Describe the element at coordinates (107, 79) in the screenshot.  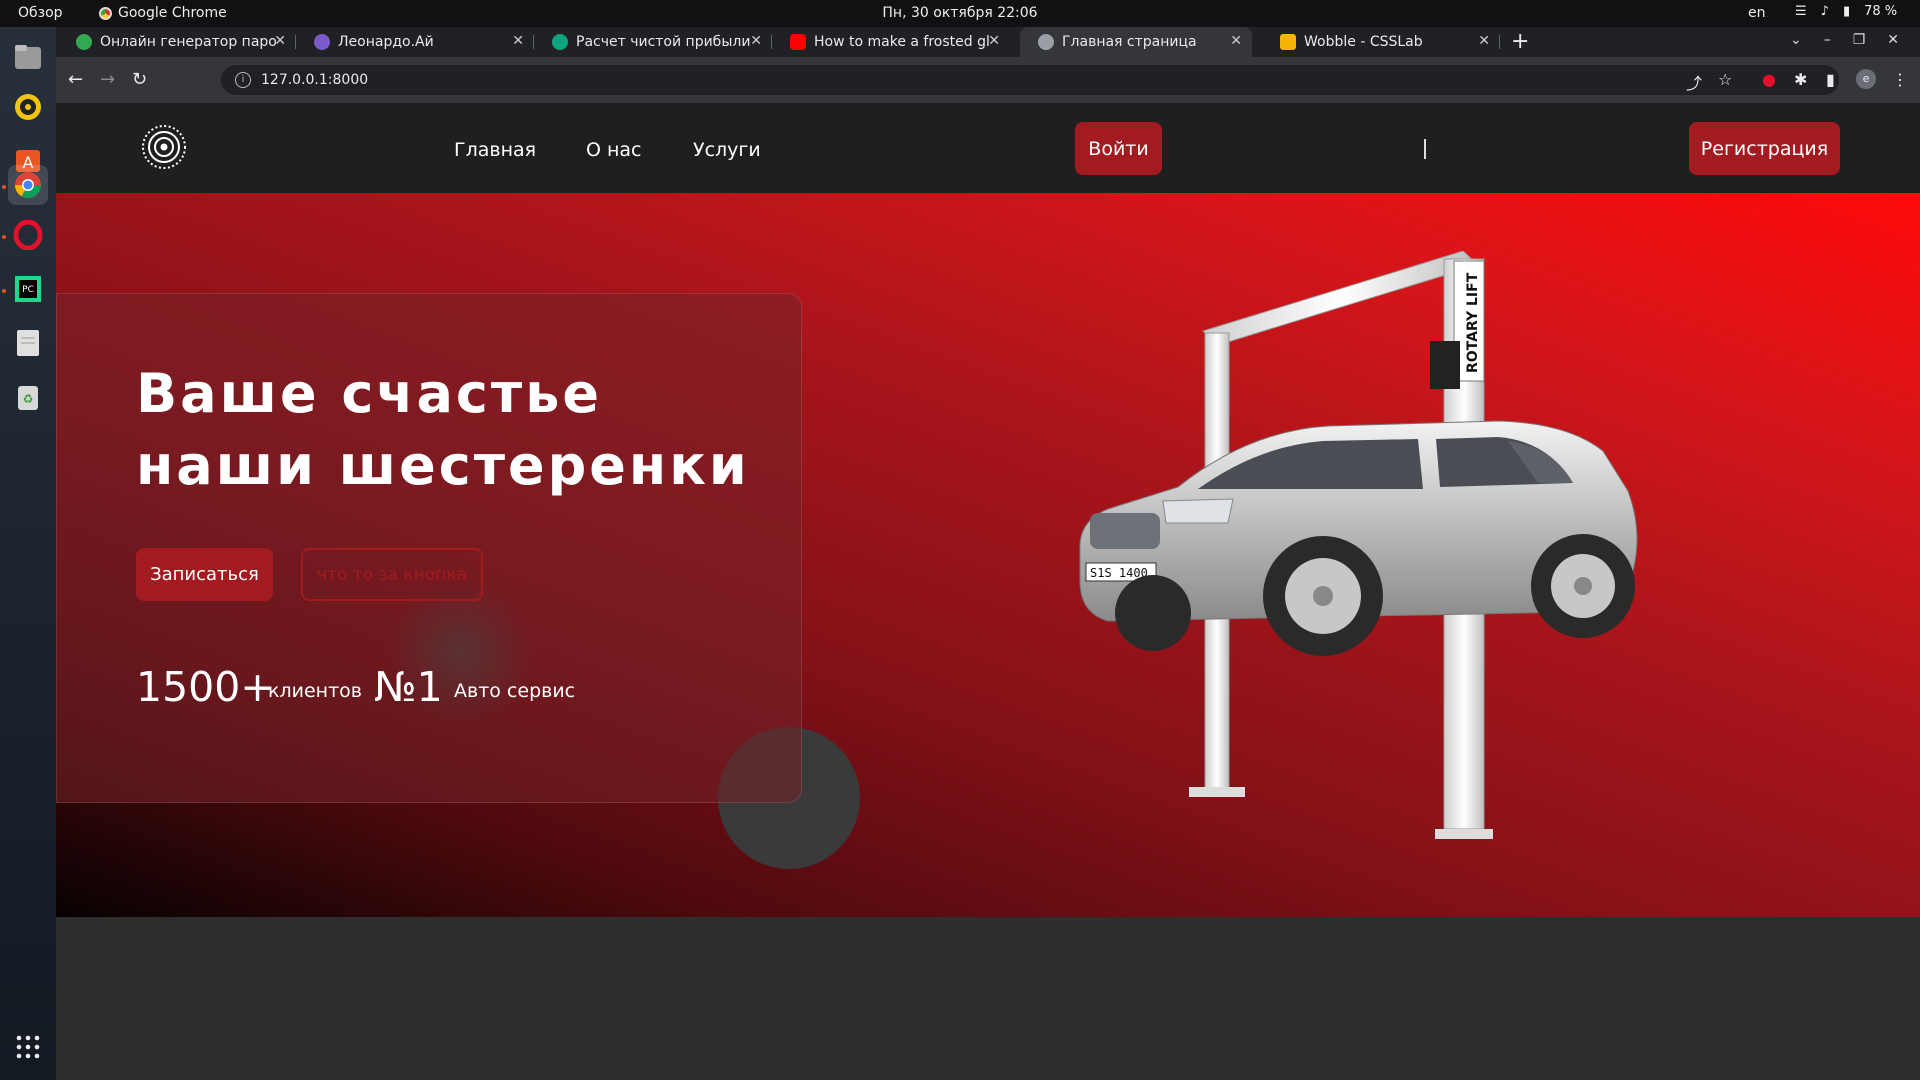
I see `forward-icon: →` at that location.